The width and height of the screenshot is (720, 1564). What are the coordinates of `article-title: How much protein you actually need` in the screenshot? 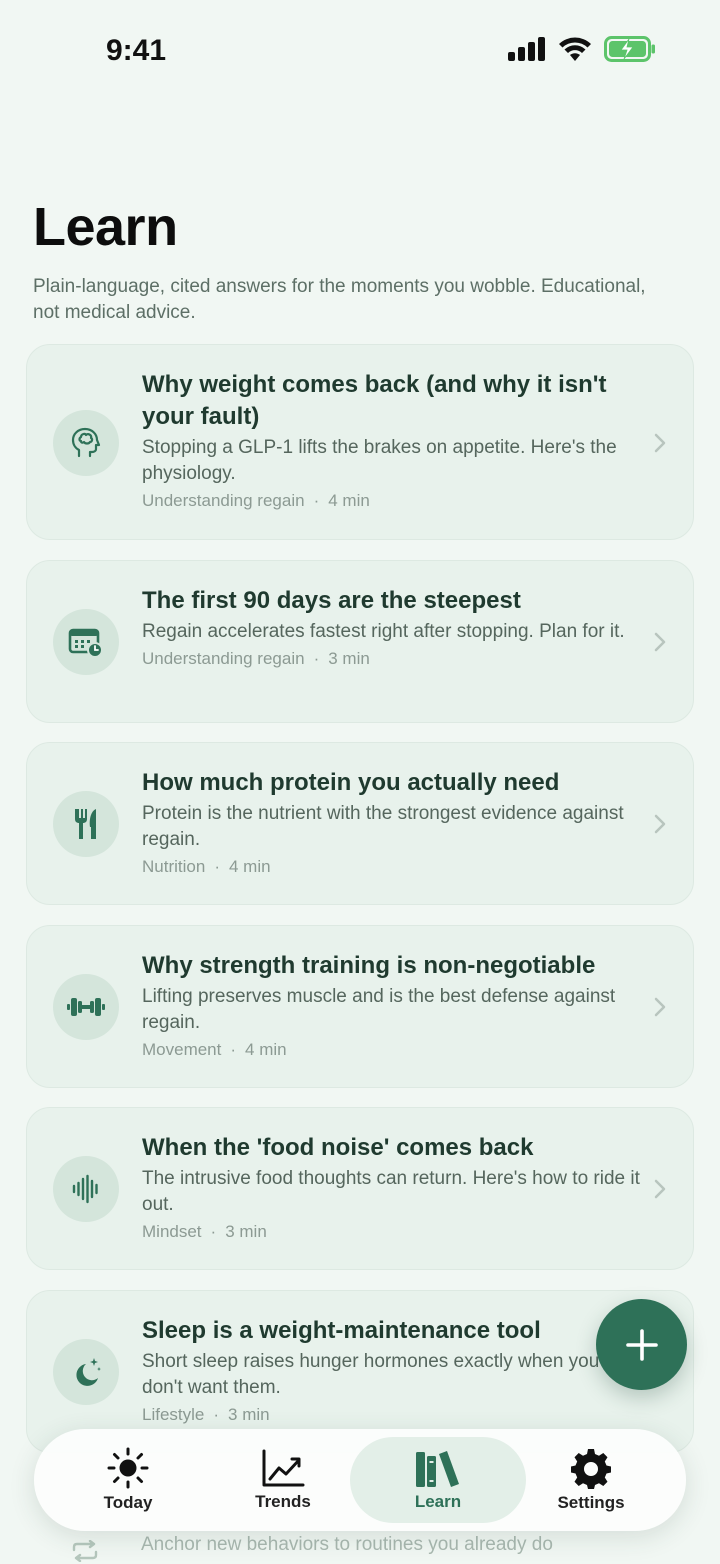 It's located at (351, 782).